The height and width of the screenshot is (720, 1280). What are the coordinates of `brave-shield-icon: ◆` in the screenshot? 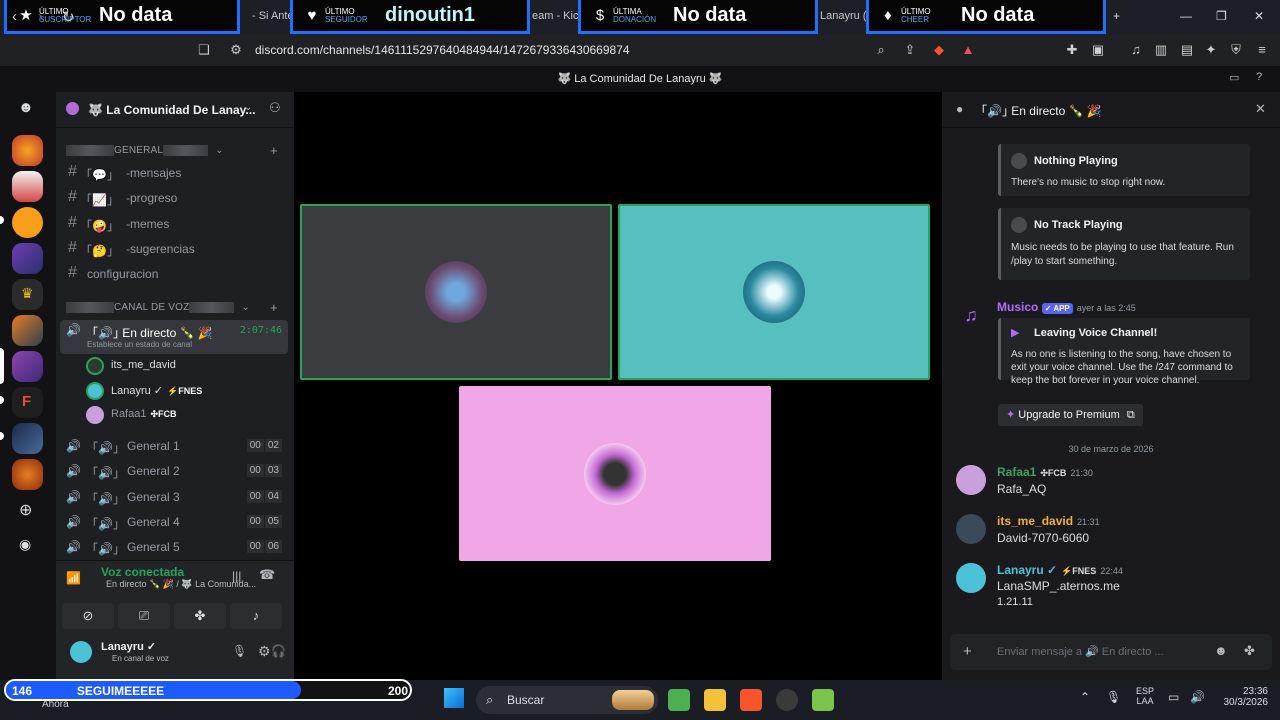 It's located at (939, 50).